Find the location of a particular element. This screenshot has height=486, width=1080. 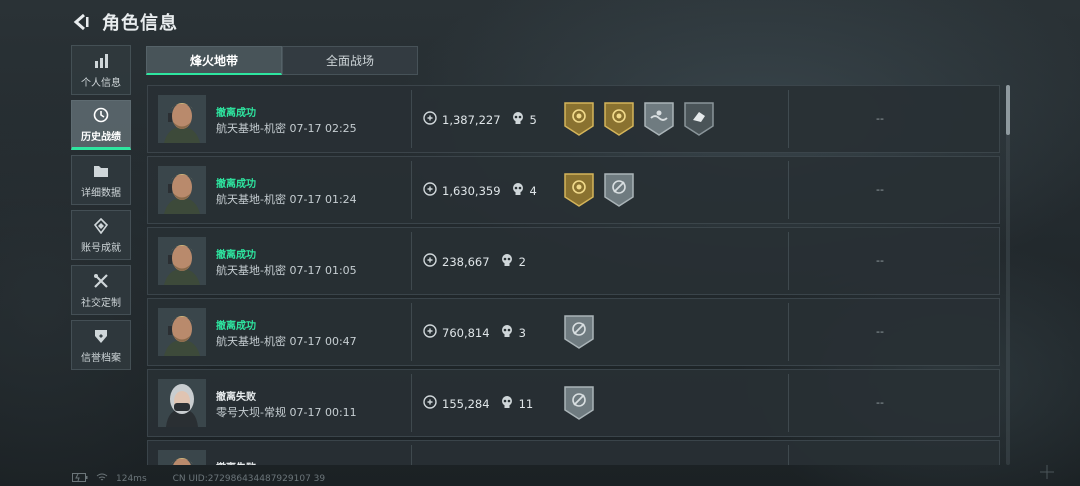

scrollbar-thumb is located at coordinates (1008, 110).